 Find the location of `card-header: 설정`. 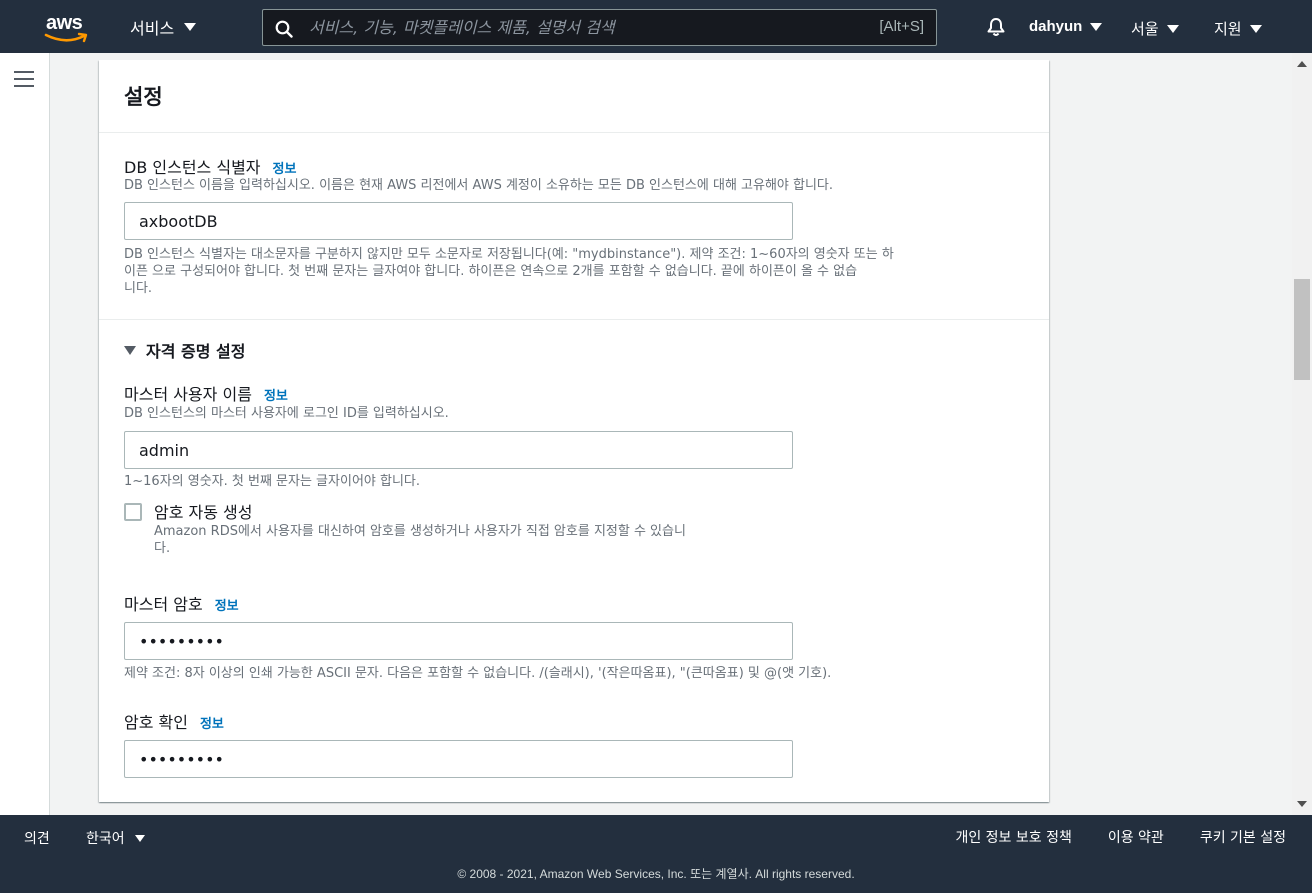

card-header: 설정 is located at coordinates (574, 96).